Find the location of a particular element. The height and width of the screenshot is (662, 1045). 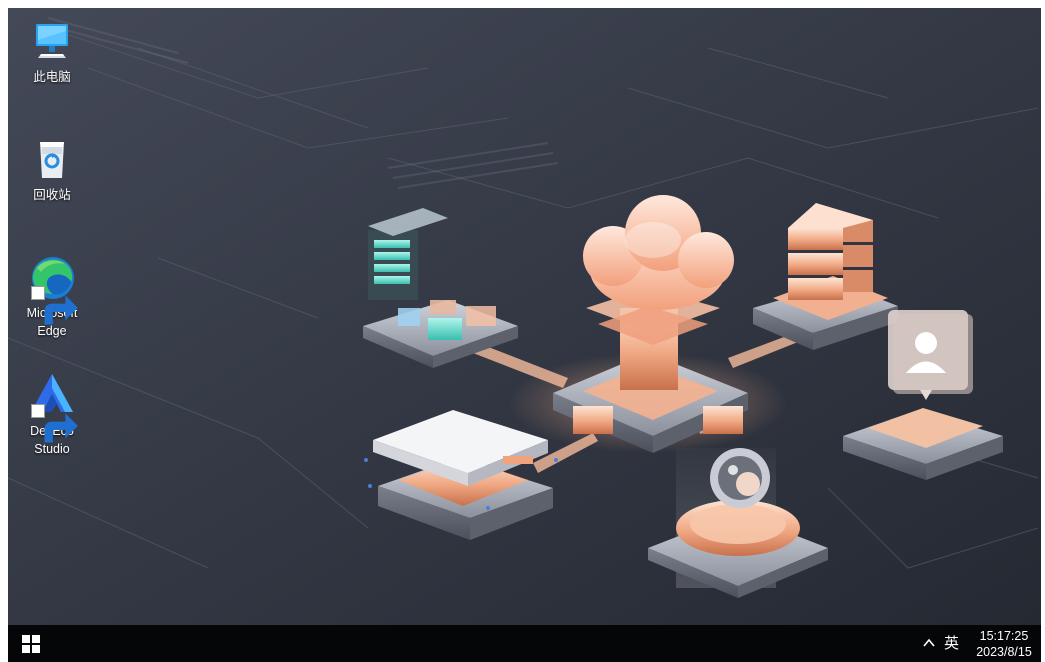

show-hidden-icons-button is located at coordinates (929, 643).